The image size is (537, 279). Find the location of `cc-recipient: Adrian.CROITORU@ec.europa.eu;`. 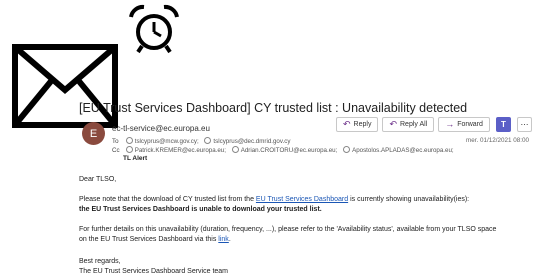

cc-recipient: Adrian.CROITORU@ec.europa.eu; is located at coordinates (284, 150).